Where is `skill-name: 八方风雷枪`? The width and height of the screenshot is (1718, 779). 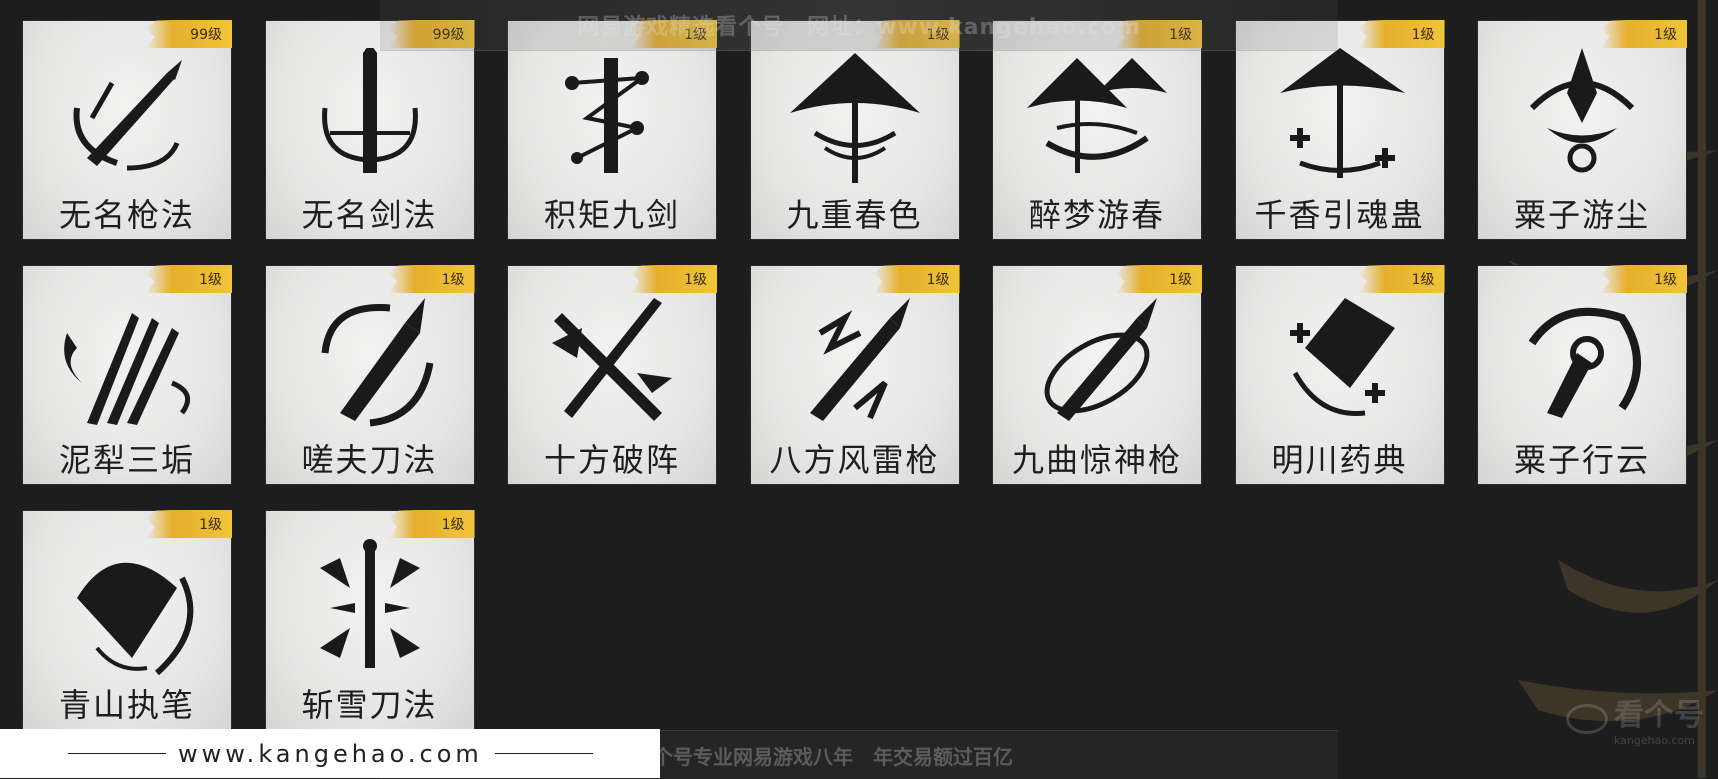 skill-name: 八方风雷枪 is located at coordinates (854, 460).